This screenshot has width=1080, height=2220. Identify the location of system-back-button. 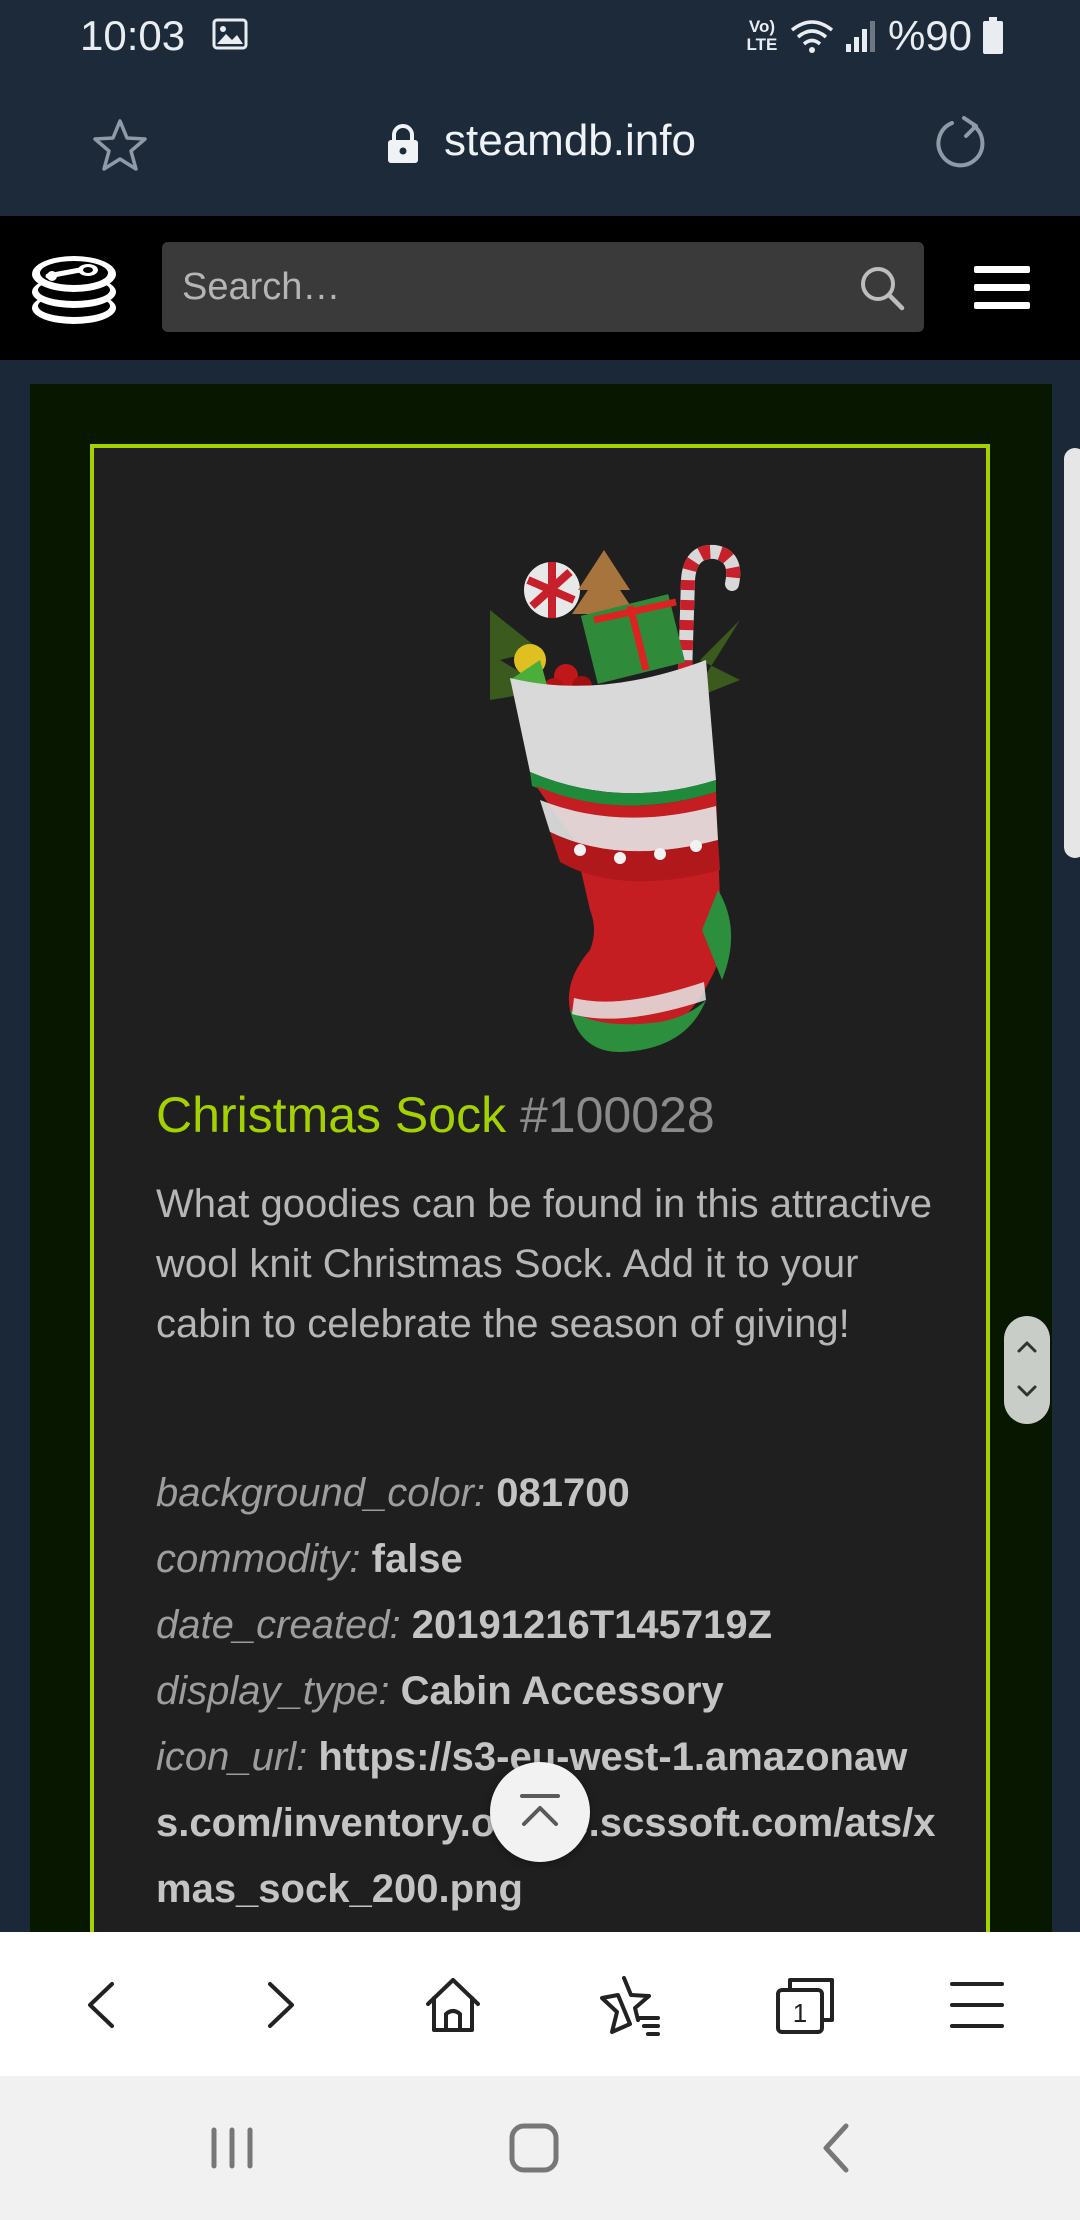
(838, 2148).